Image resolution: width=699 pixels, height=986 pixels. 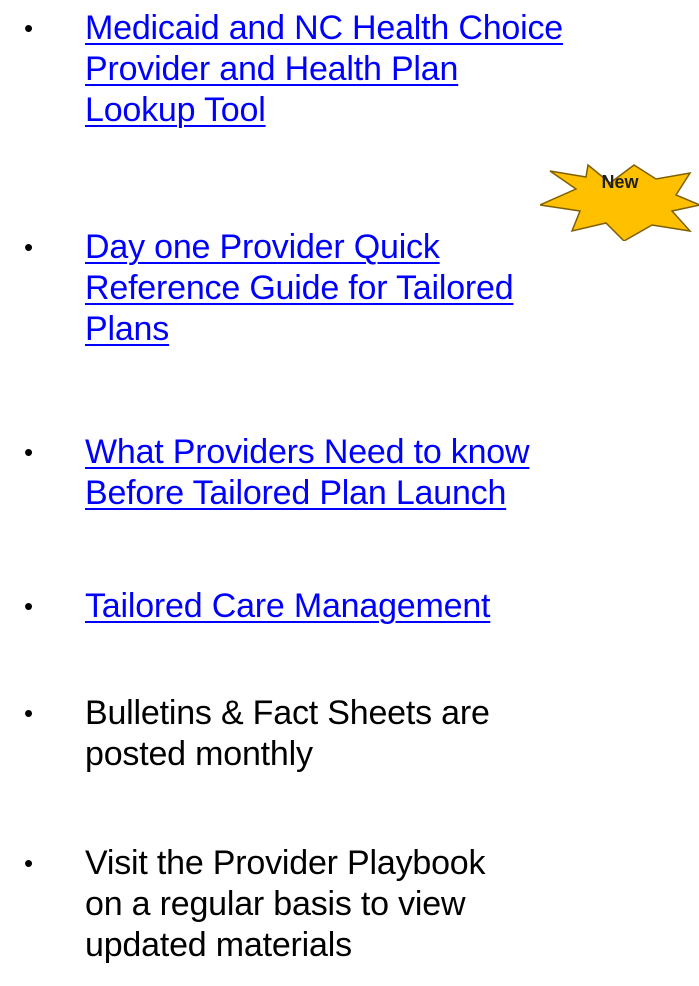 What do you see at coordinates (324, 28) in the screenshot?
I see `link-line: Medicaid and NC Health Choice` at bounding box center [324, 28].